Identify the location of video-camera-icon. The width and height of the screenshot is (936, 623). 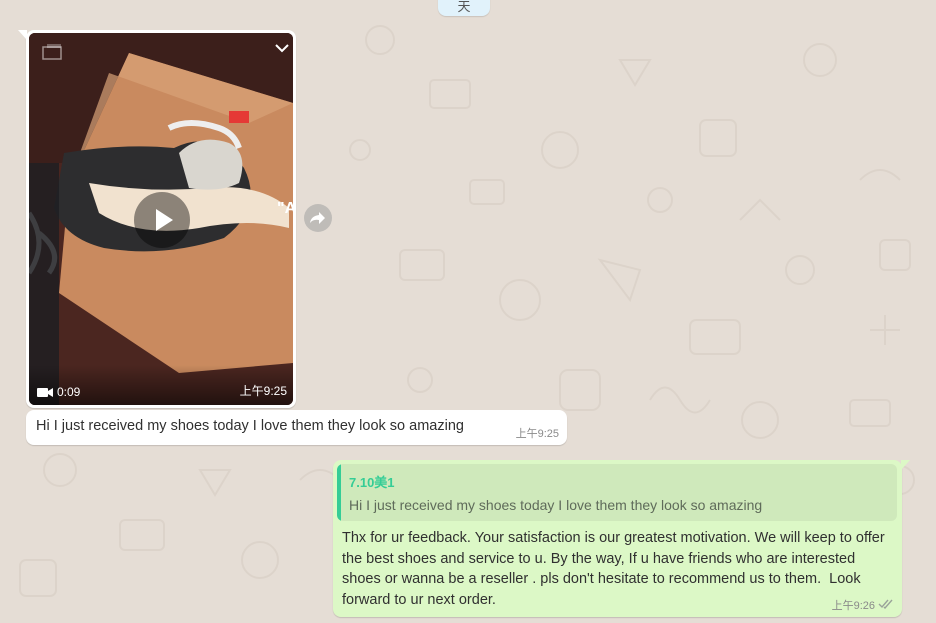
(45, 392).